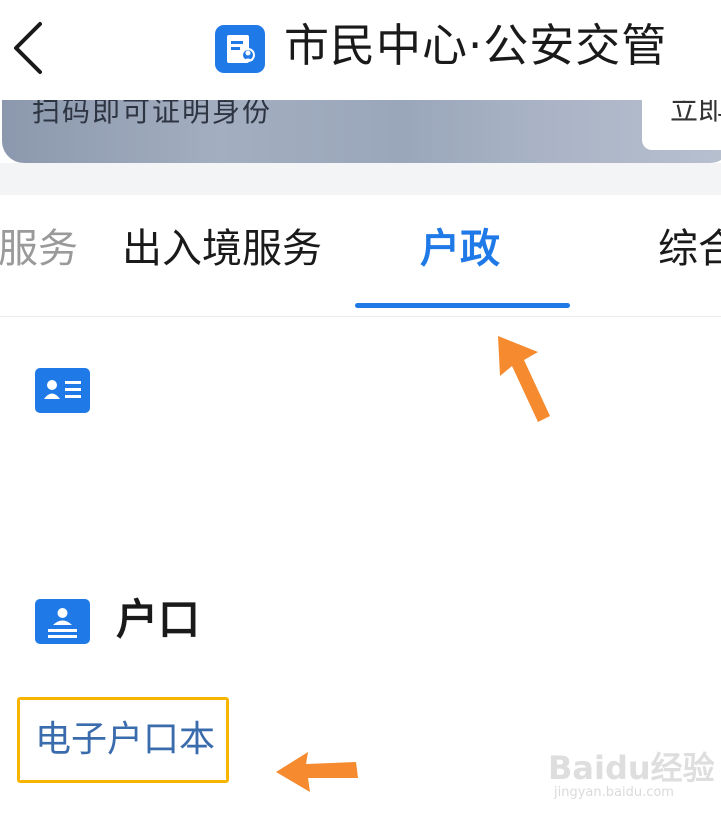 This screenshot has width=721, height=815. Describe the element at coordinates (125, 739) in the screenshot. I see `item-label: 电子户口本` at that location.